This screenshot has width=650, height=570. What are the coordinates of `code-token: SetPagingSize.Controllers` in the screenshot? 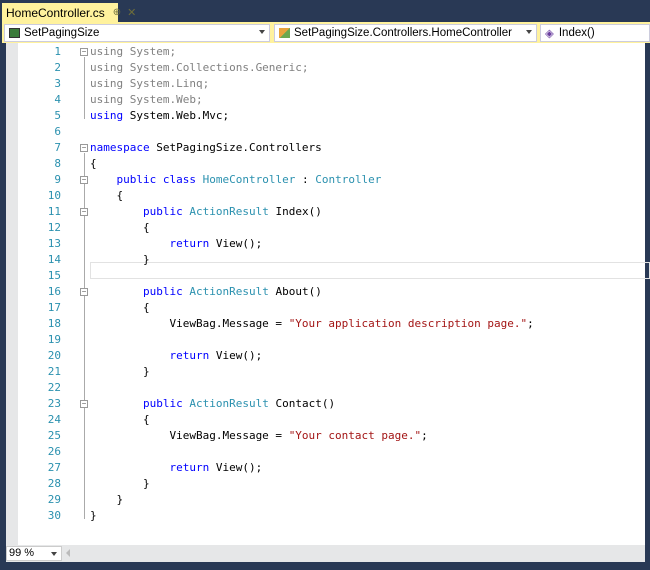 It's located at (235, 147).